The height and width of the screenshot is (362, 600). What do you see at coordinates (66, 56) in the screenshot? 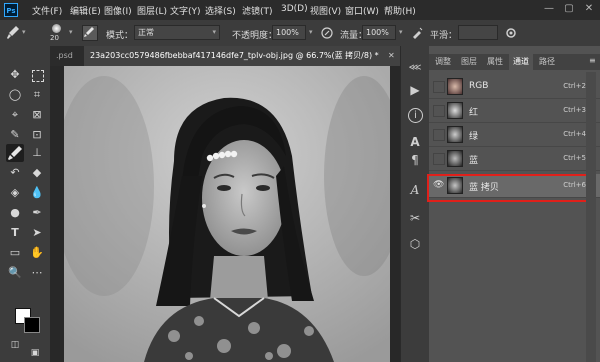
I see `tab-previous-document: .psd` at bounding box center [66, 56].